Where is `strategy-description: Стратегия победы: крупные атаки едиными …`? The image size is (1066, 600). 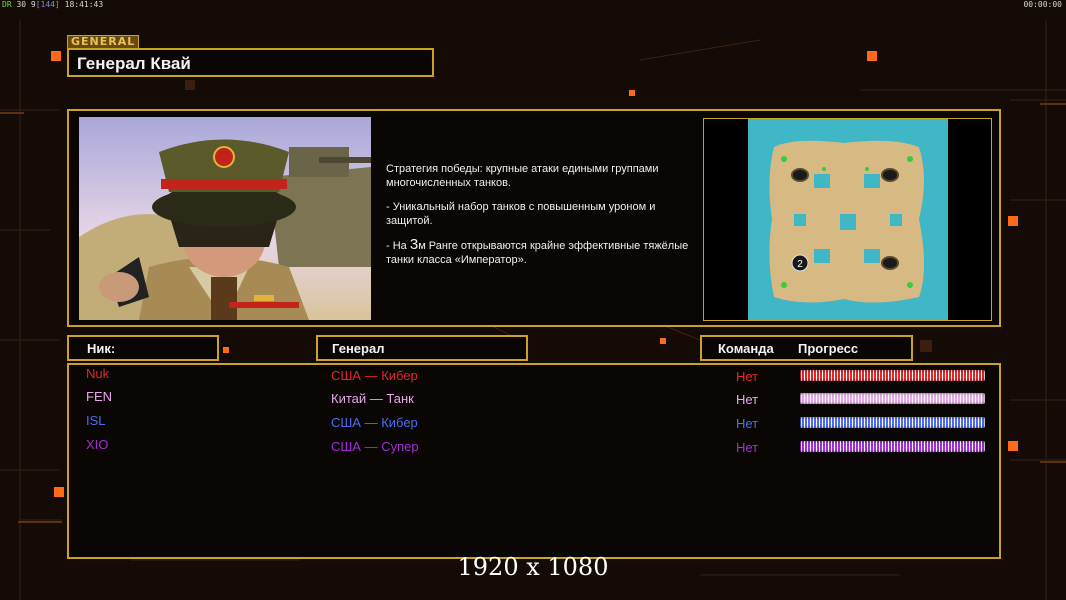 strategy-description: Стратегия победы: крупные атаки едиными … is located at coordinates (541, 219).